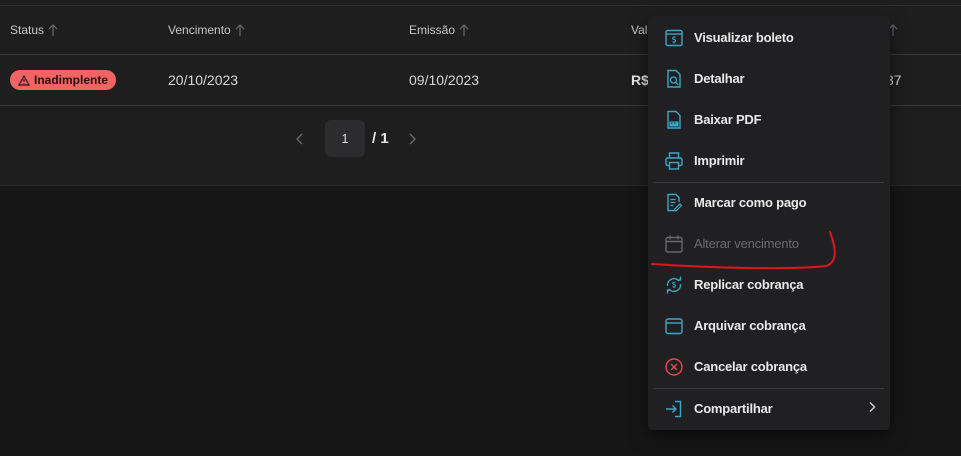 This screenshot has height=456, width=961. What do you see at coordinates (674, 367) in the screenshot?
I see `cancel-circle-icon` at bounding box center [674, 367].